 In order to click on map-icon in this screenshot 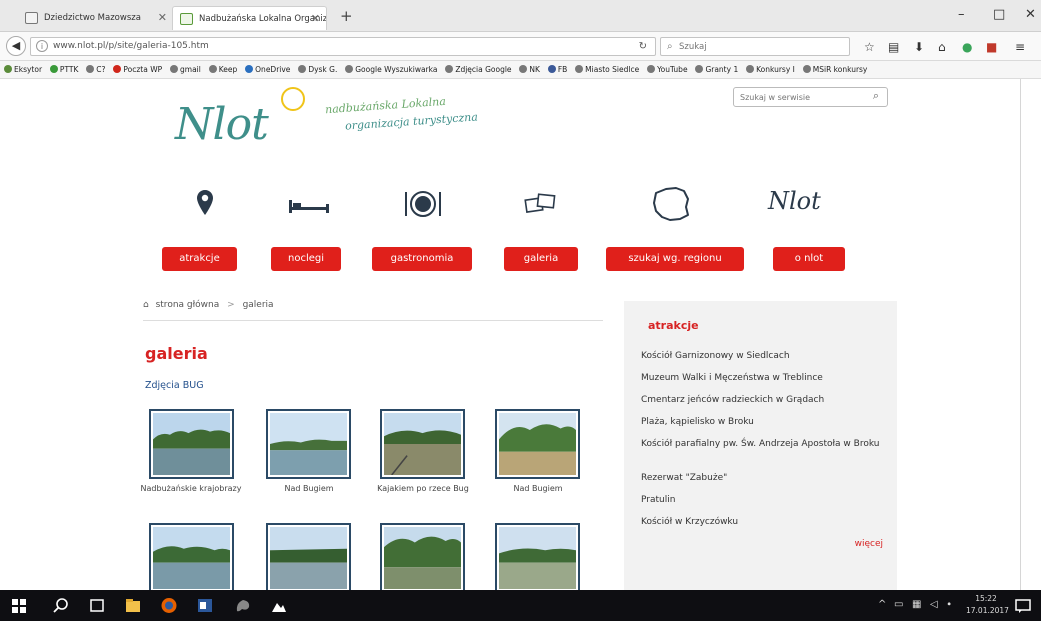, I will do `click(671, 204)`.